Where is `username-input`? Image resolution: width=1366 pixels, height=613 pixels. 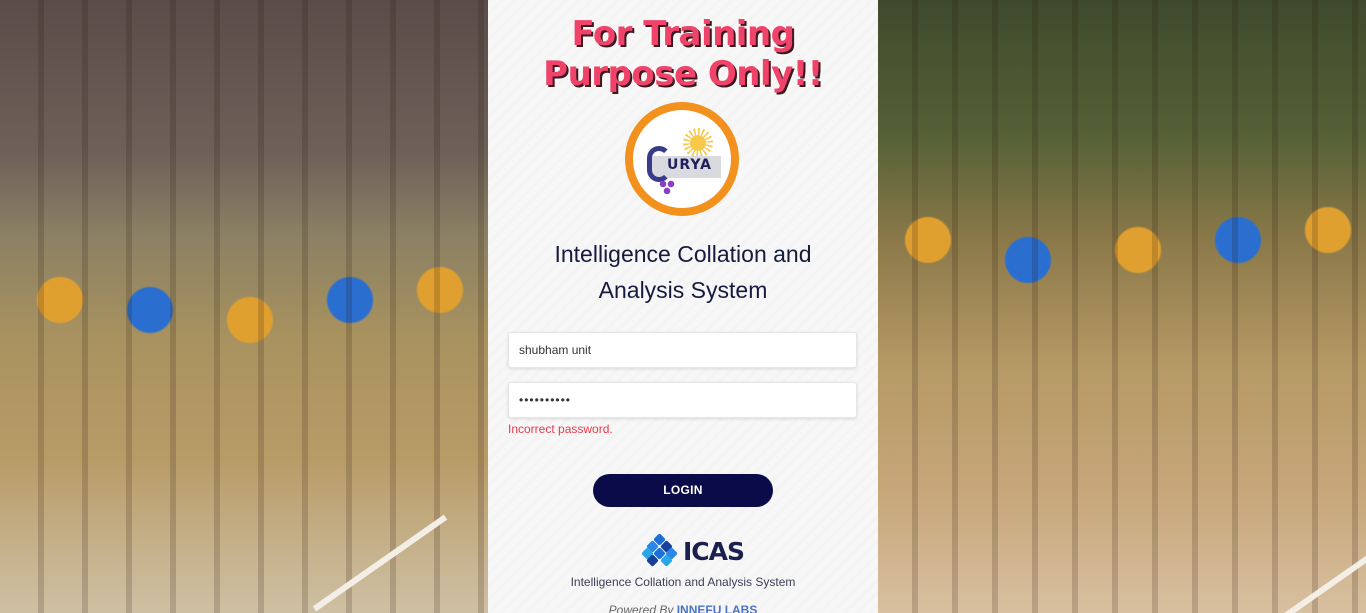 username-input is located at coordinates (682, 350).